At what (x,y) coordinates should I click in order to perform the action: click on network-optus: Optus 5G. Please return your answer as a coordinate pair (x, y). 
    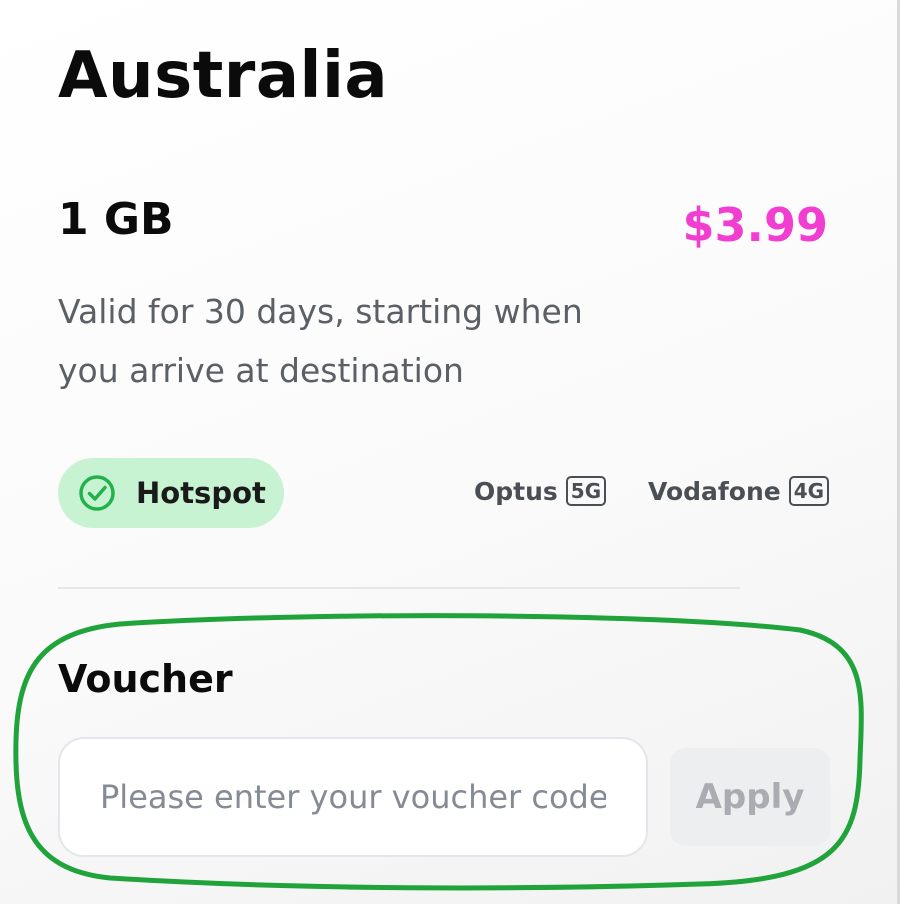
    Looking at the image, I should click on (540, 491).